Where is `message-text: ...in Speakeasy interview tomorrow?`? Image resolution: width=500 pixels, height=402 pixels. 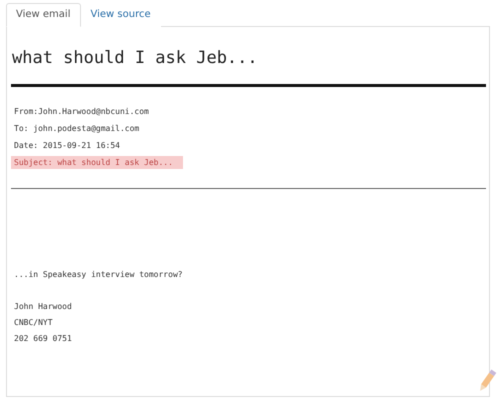
message-text: ...in Speakeasy interview tomorrow? is located at coordinates (98, 275).